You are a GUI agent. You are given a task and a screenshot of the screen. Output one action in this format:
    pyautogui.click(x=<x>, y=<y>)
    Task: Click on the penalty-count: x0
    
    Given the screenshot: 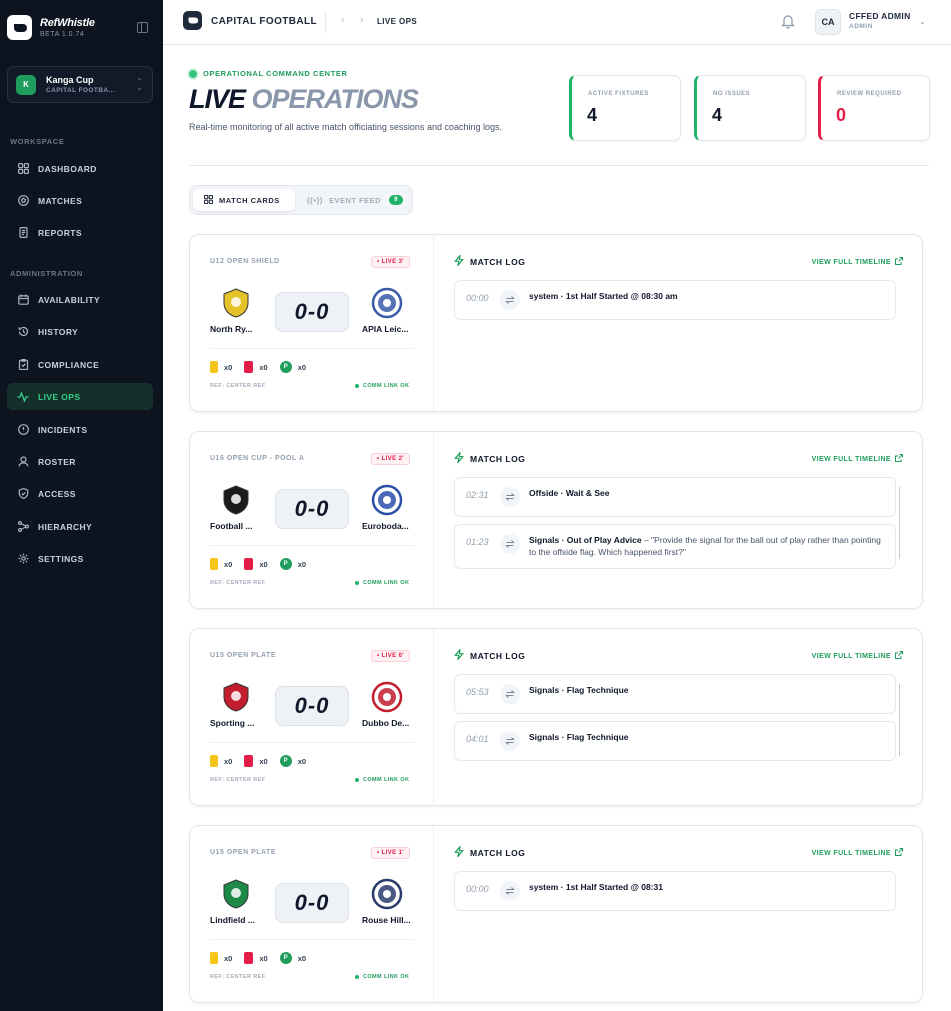 What is the action you would take?
    pyautogui.click(x=302, y=564)
    